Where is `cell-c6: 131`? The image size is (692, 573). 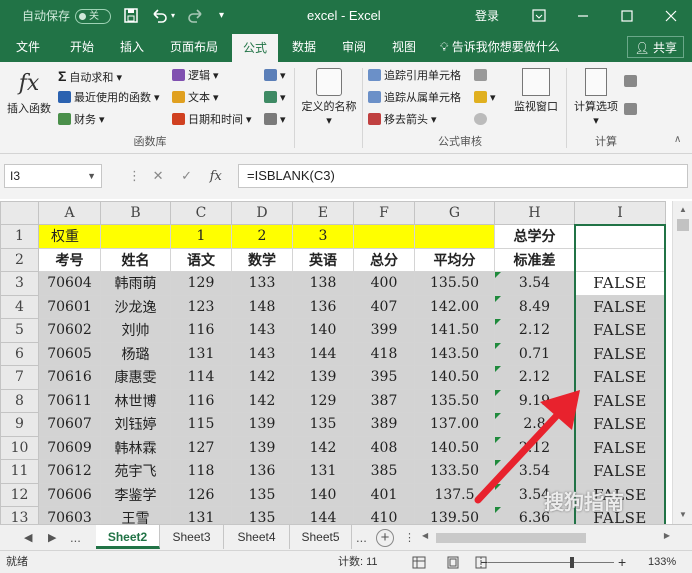
cell-c6: 131 is located at coordinates (201, 353).